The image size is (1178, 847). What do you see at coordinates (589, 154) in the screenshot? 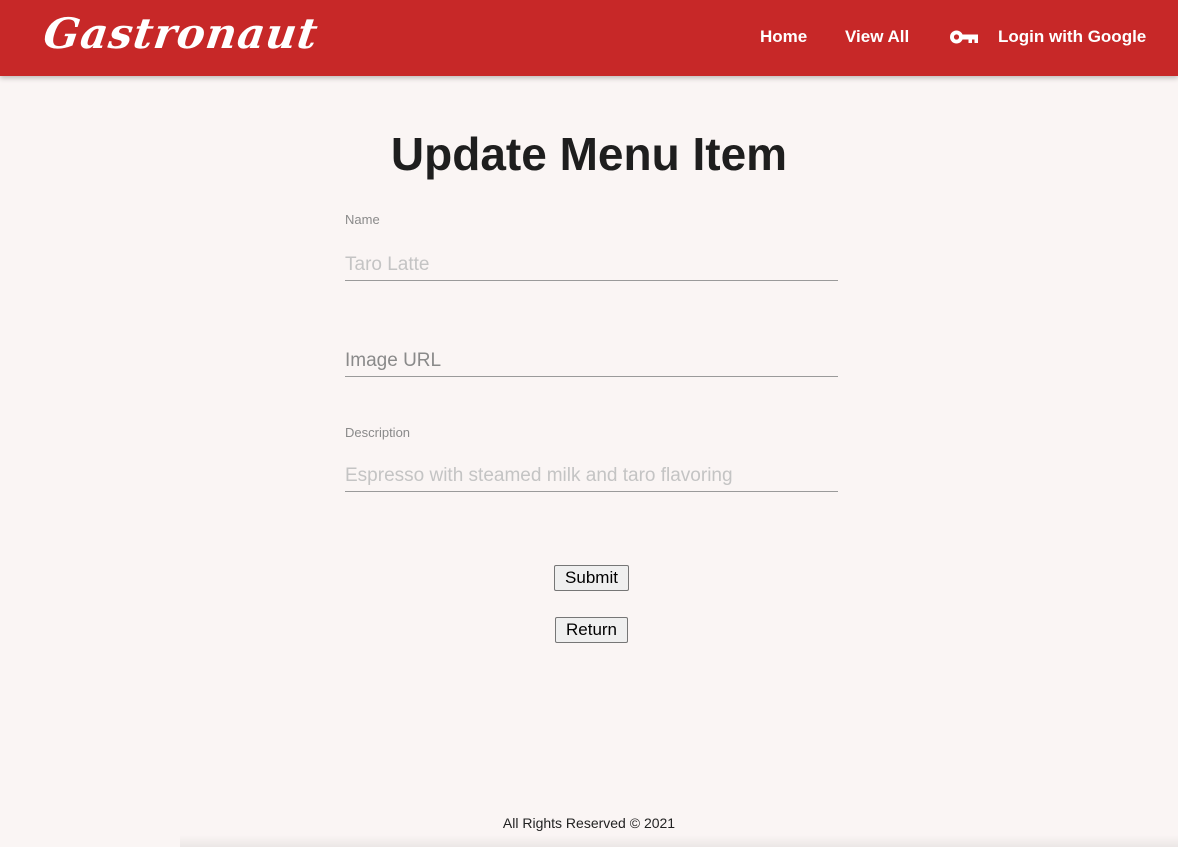
I see `page-title: Update Menu Item` at bounding box center [589, 154].